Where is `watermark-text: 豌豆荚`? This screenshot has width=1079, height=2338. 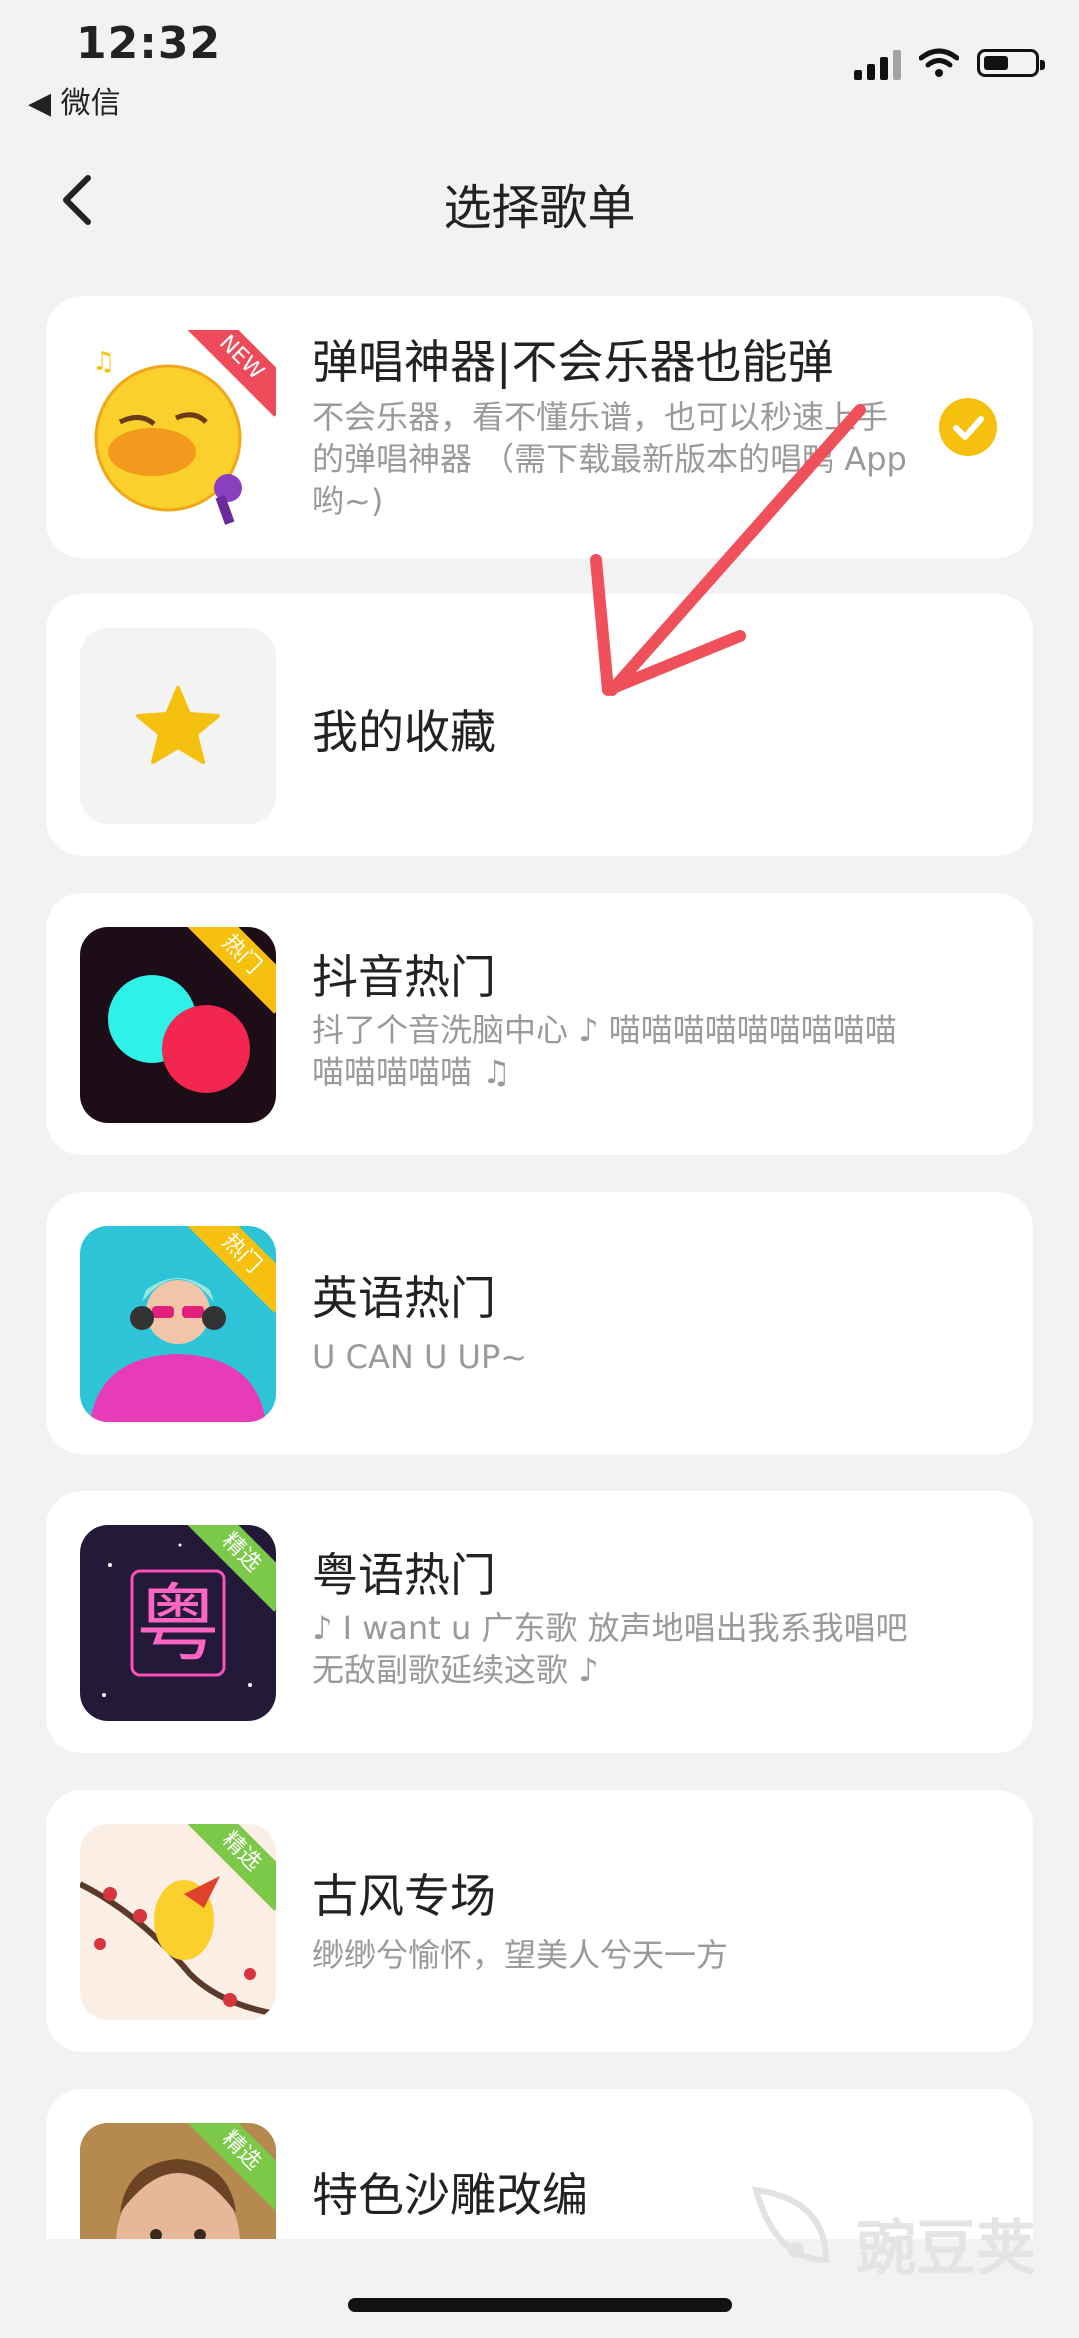 watermark-text: 豌豆荚 is located at coordinates (946, 2249).